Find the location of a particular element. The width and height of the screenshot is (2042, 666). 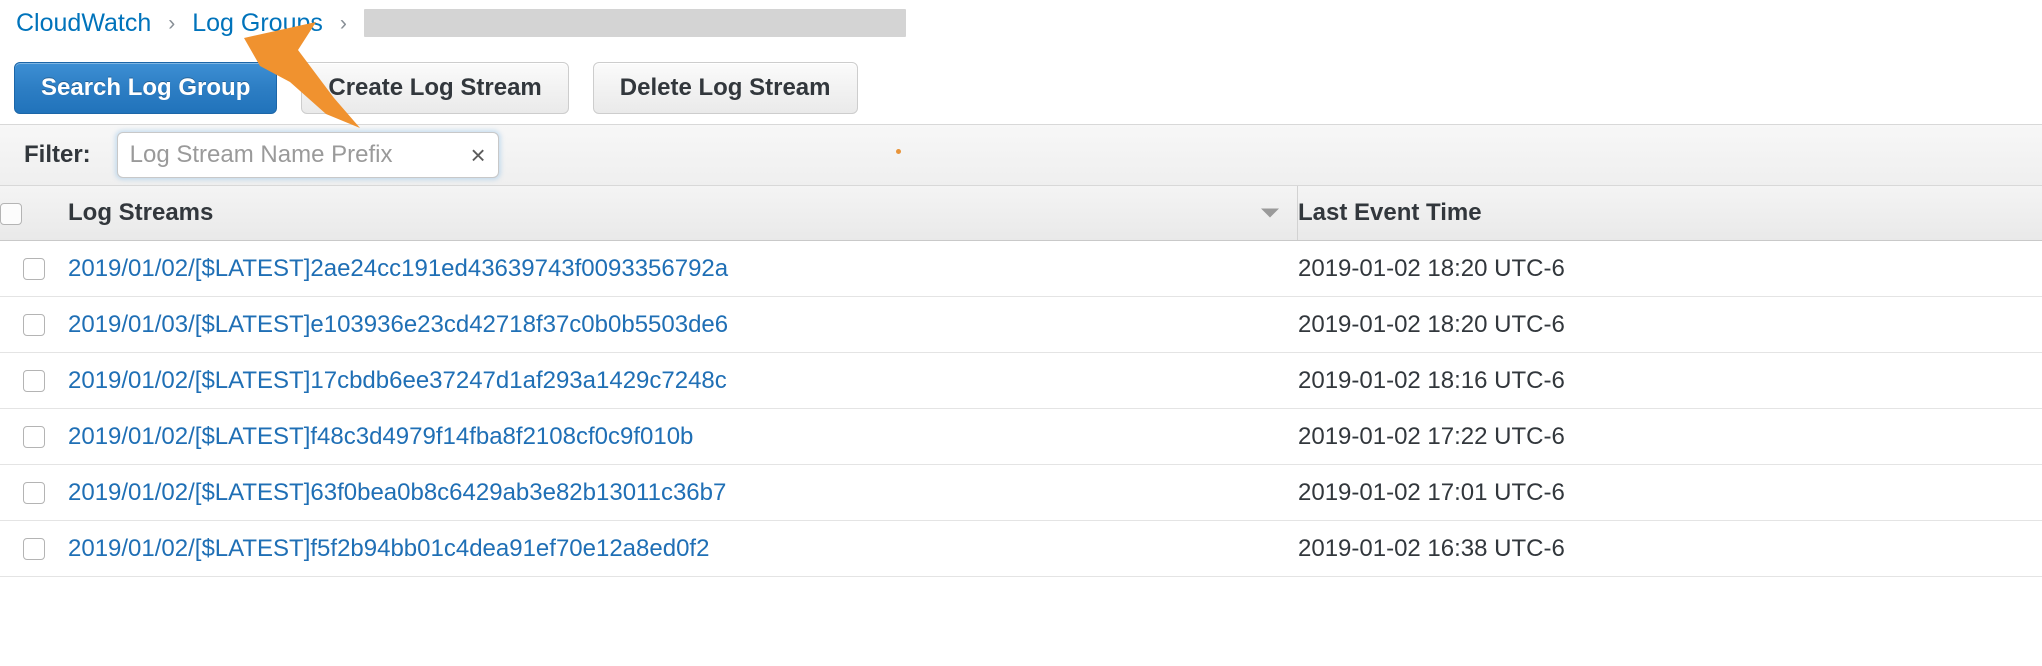

filter-bar: Filter: × is located at coordinates (1021, 155).